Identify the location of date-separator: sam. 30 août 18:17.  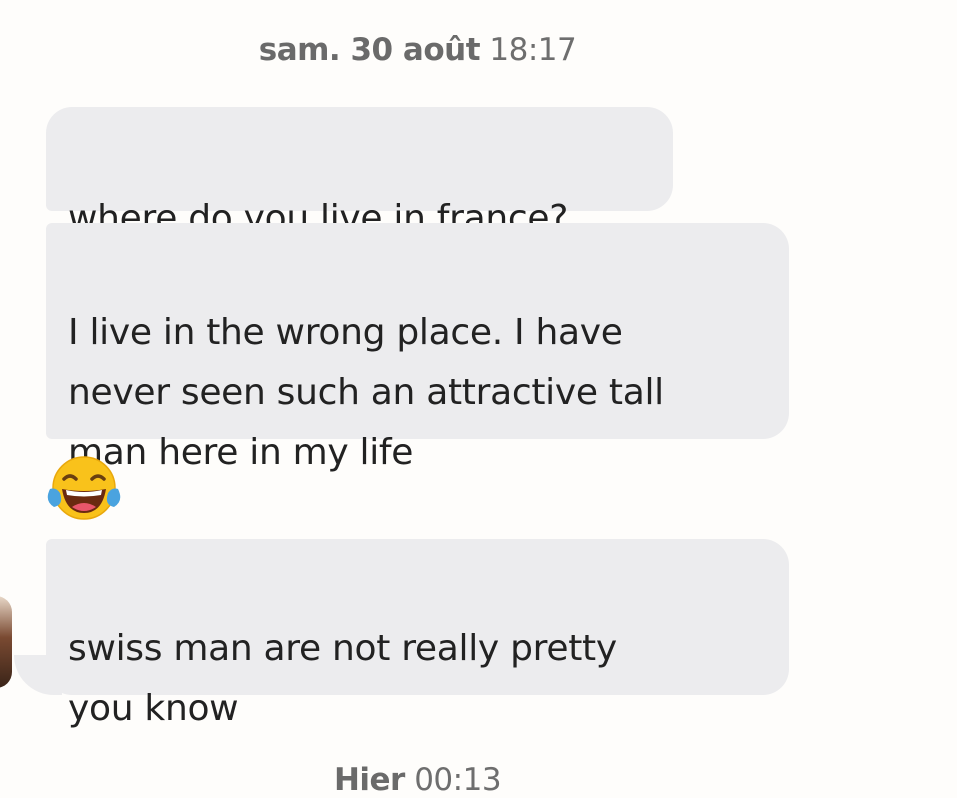
(417, 50).